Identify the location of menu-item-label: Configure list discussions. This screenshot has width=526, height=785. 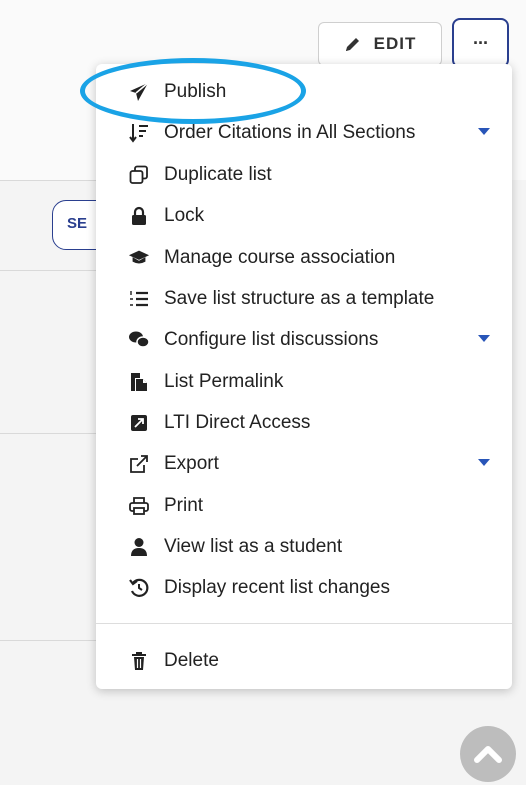
(271, 339).